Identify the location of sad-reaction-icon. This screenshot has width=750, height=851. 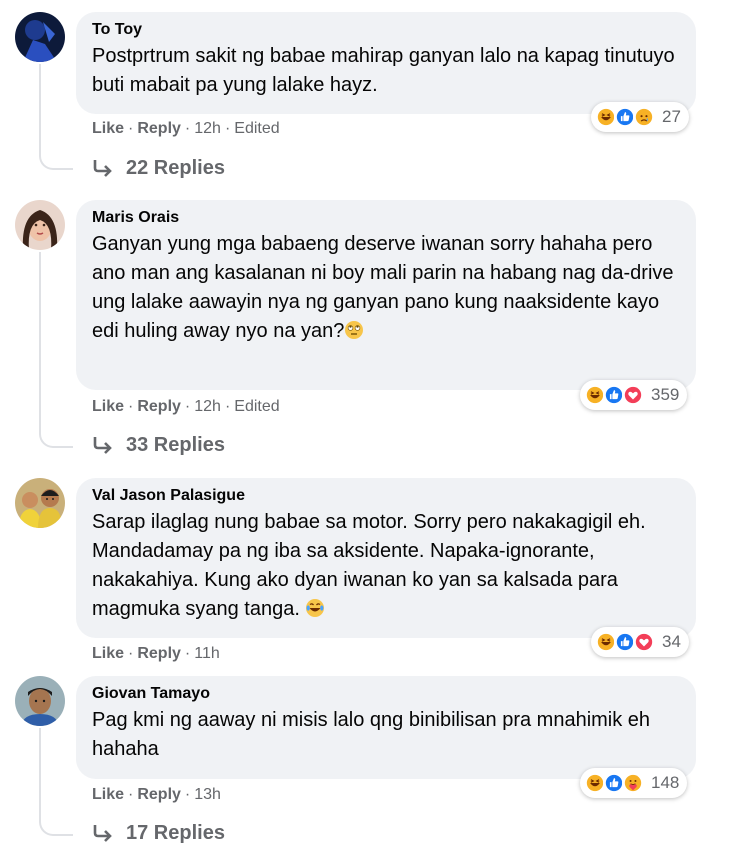
(644, 117).